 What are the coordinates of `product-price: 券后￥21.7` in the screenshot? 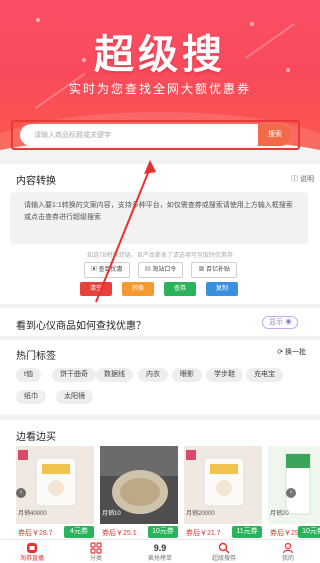 It's located at (203, 533).